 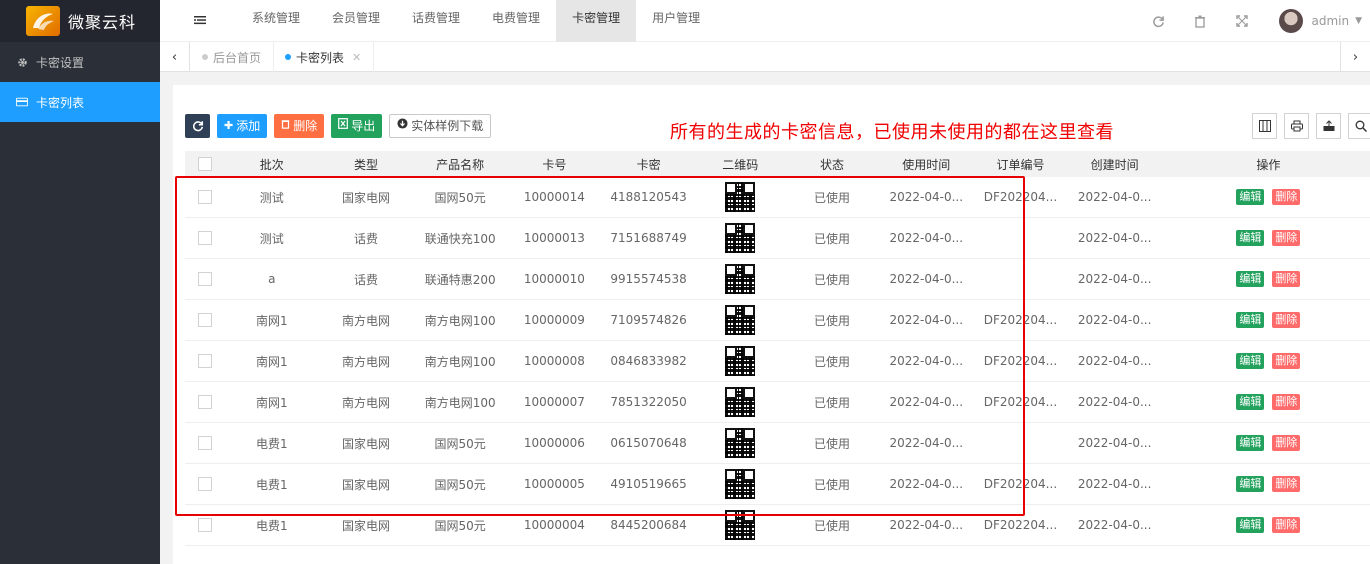 I want to click on header-card-no: 卡号, so click(x=554, y=164).